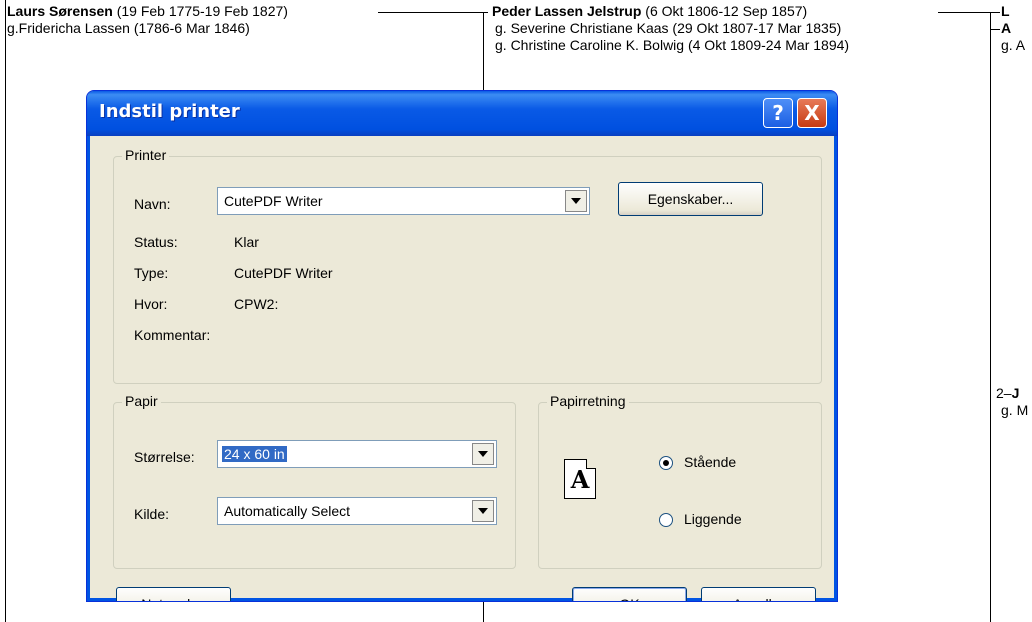 The width and height of the screenshot is (1032, 622). Describe the element at coordinates (246, 242) in the screenshot. I see `status-value: Klar` at that location.